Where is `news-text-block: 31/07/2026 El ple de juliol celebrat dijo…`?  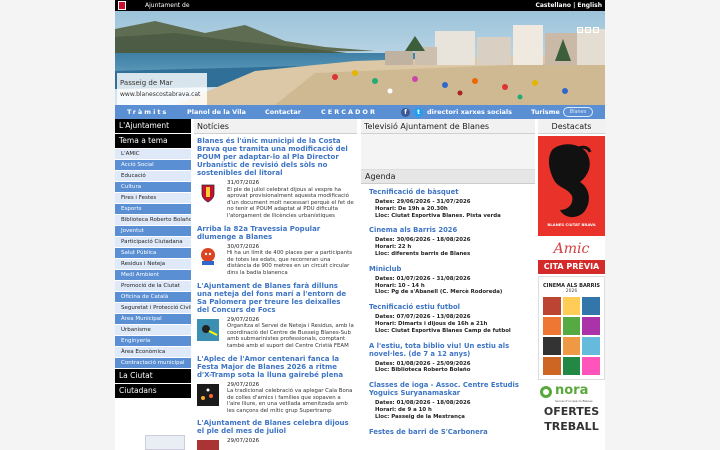 news-text-block: 31/07/2026 El ple de juliol celebrat dijo… is located at coordinates (275, 200).